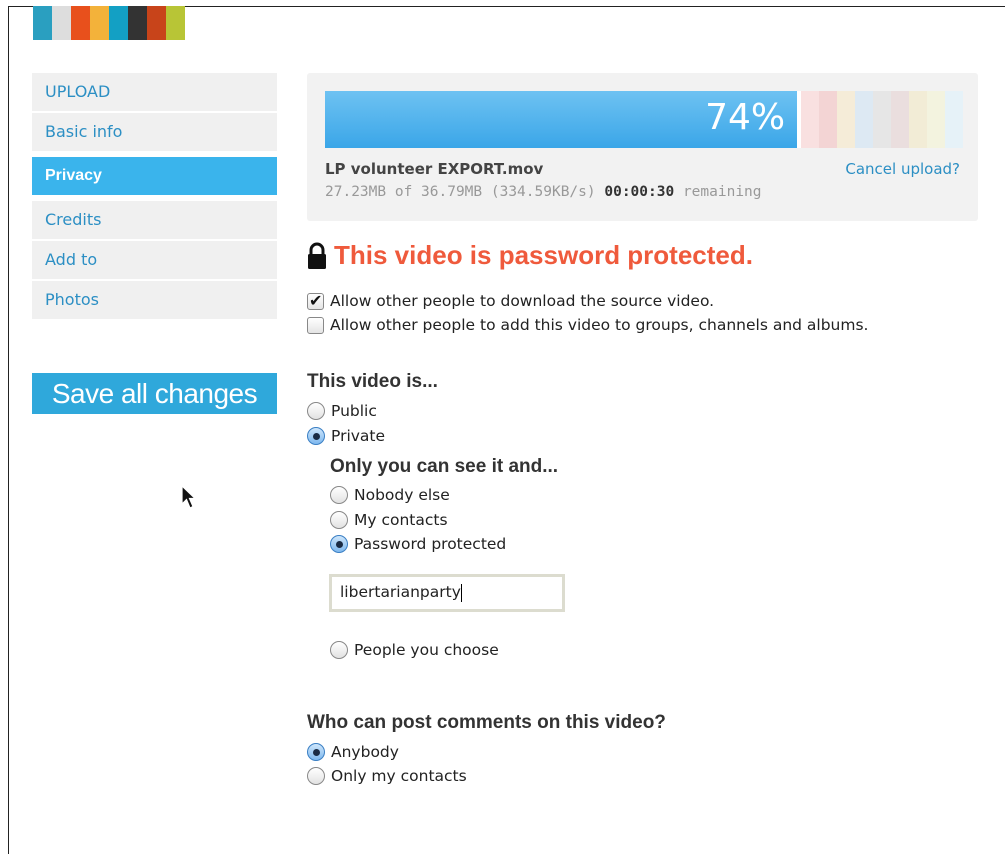 This screenshot has height=854, width=1005. What do you see at coordinates (400, 592) in the screenshot?
I see `password-field-value: libertarianparty` at bounding box center [400, 592].